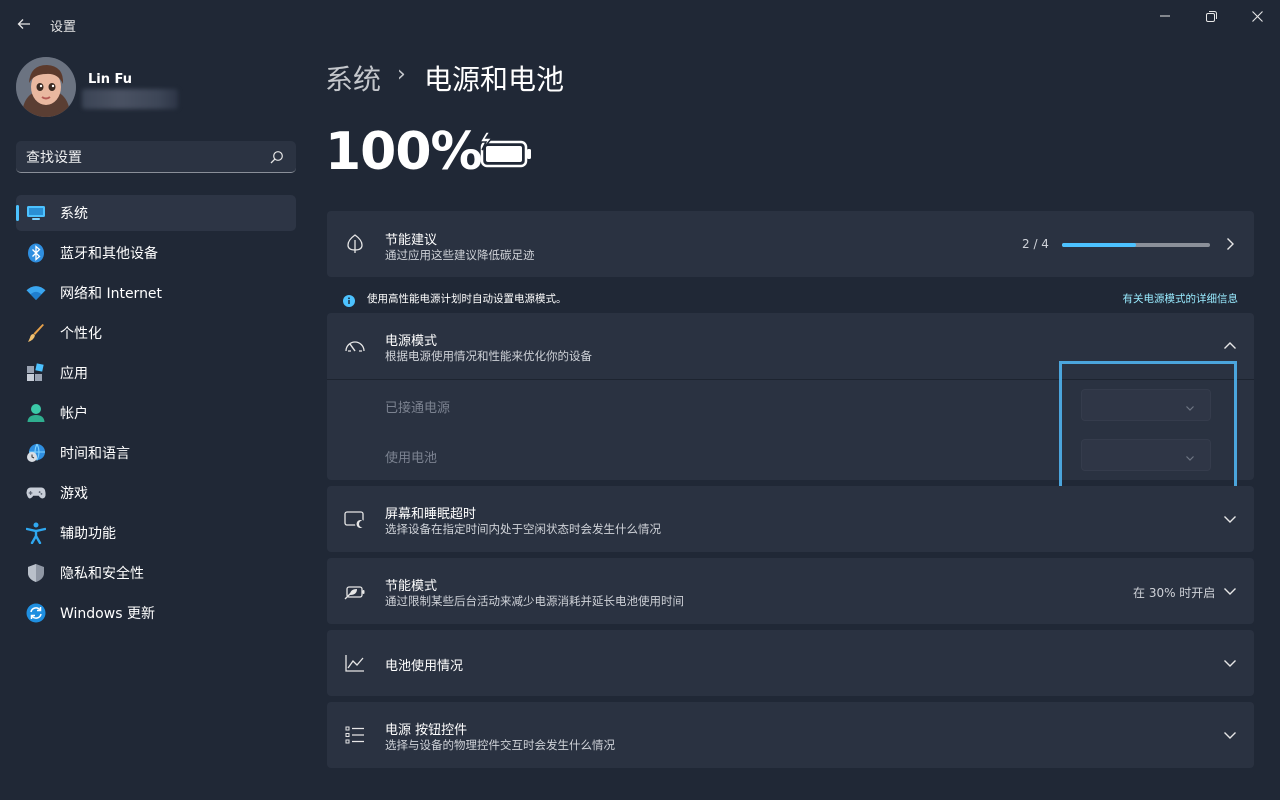  Describe the element at coordinates (36, 213) in the screenshot. I see `system-icon` at that location.